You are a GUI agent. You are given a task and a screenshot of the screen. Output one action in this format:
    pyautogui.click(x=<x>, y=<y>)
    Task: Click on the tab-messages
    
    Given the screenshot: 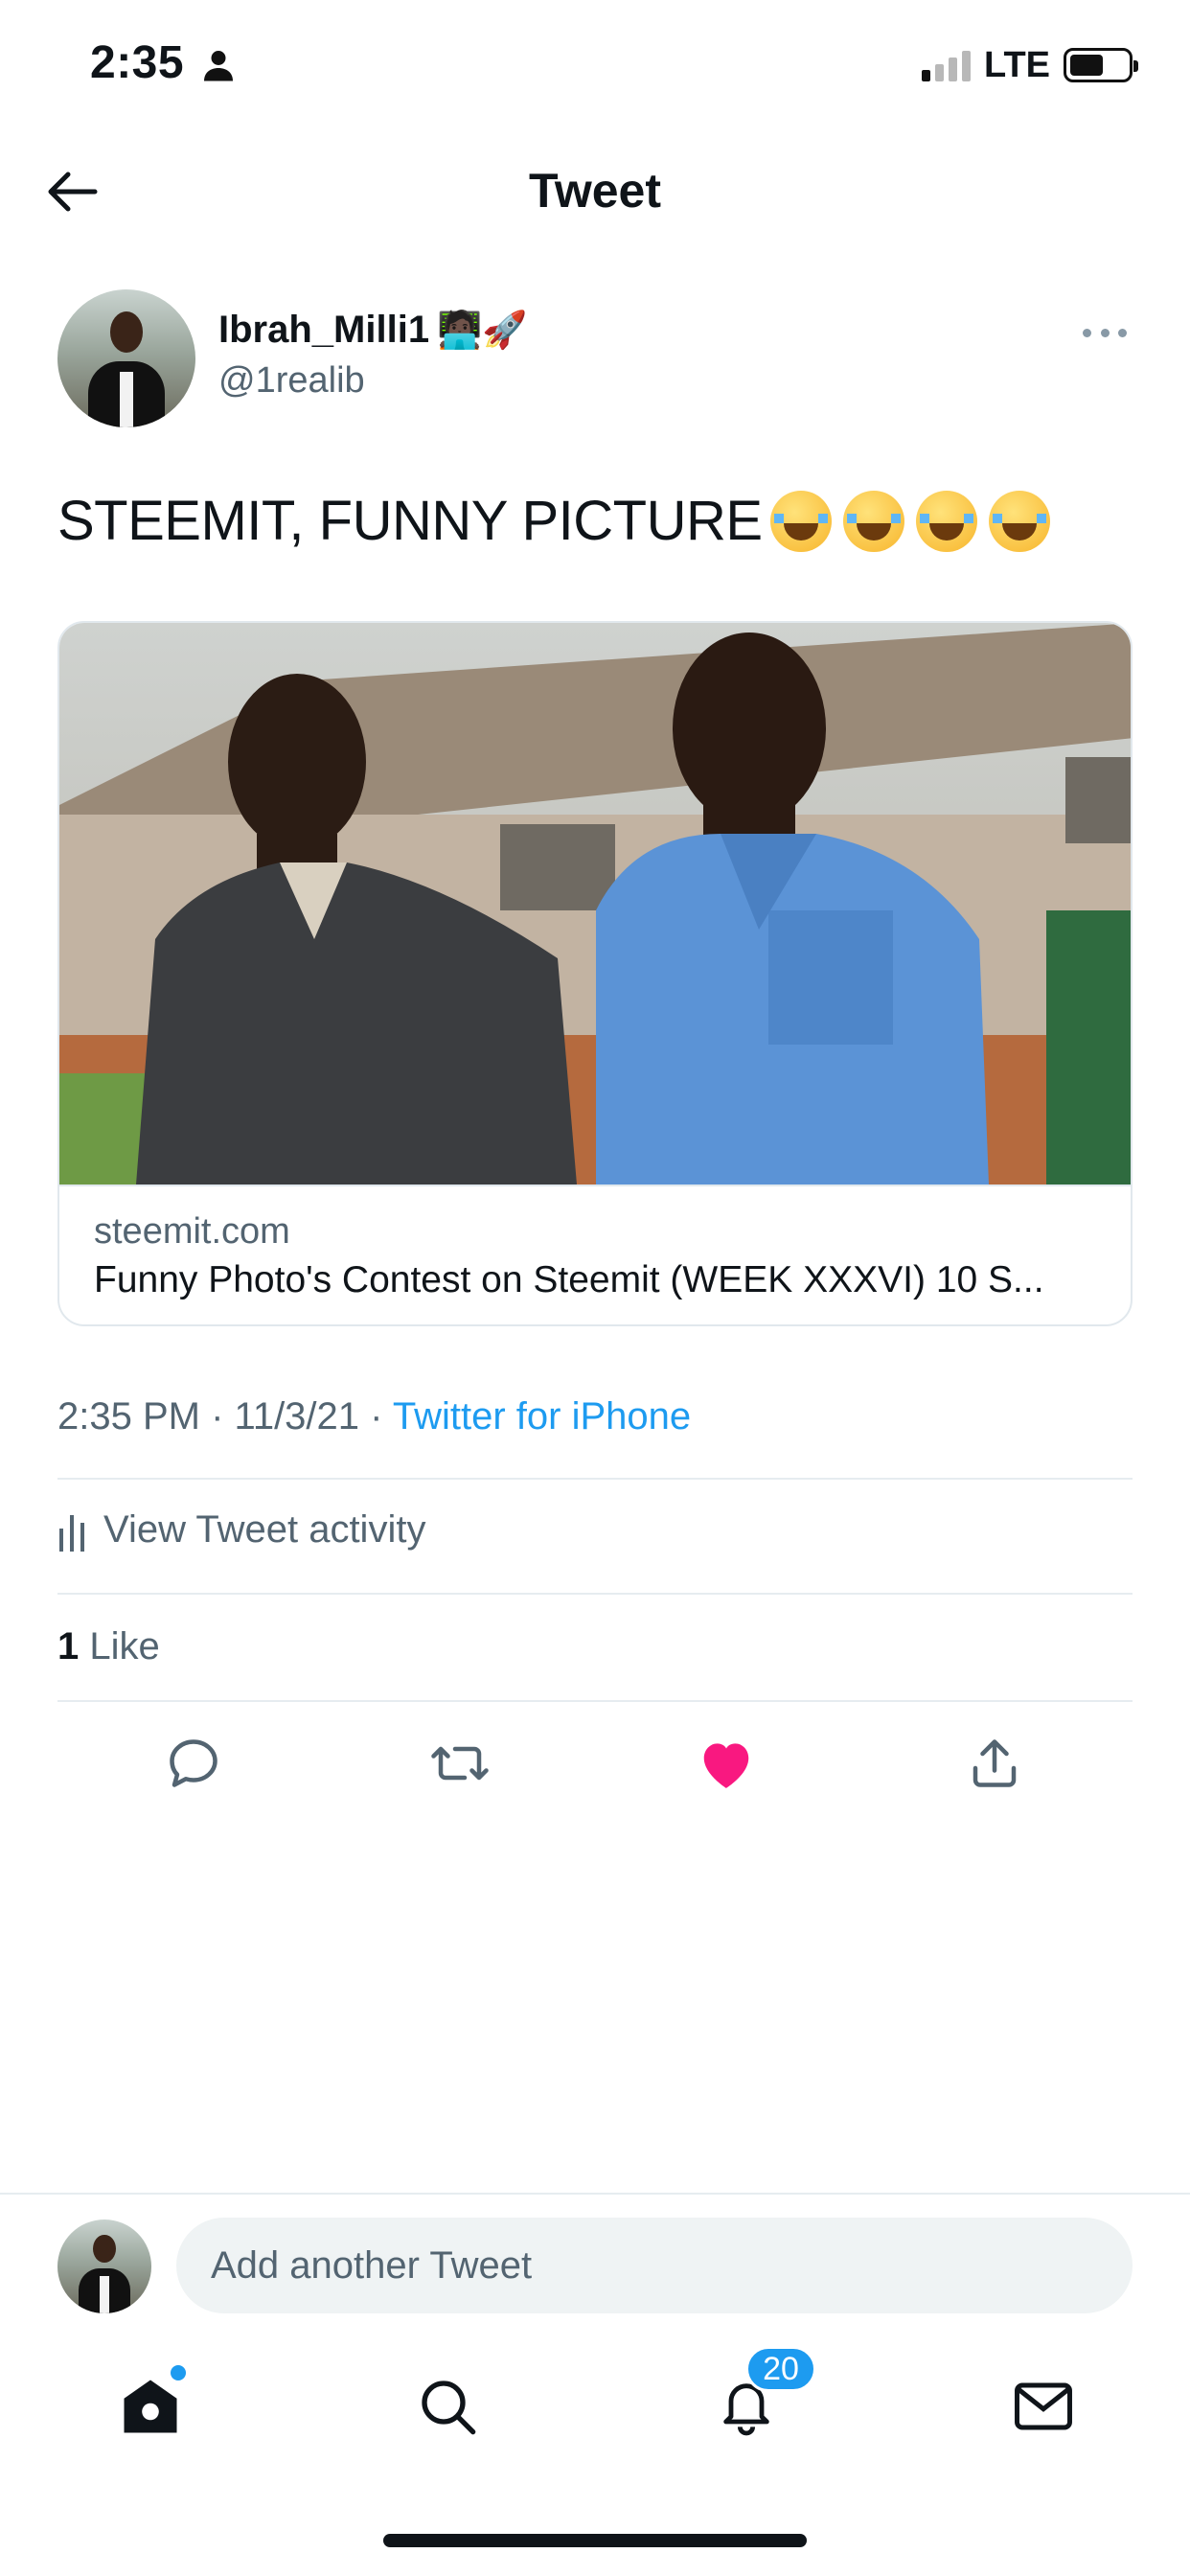 What is the action you would take?
    pyautogui.click(x=1043, y=2406)
    